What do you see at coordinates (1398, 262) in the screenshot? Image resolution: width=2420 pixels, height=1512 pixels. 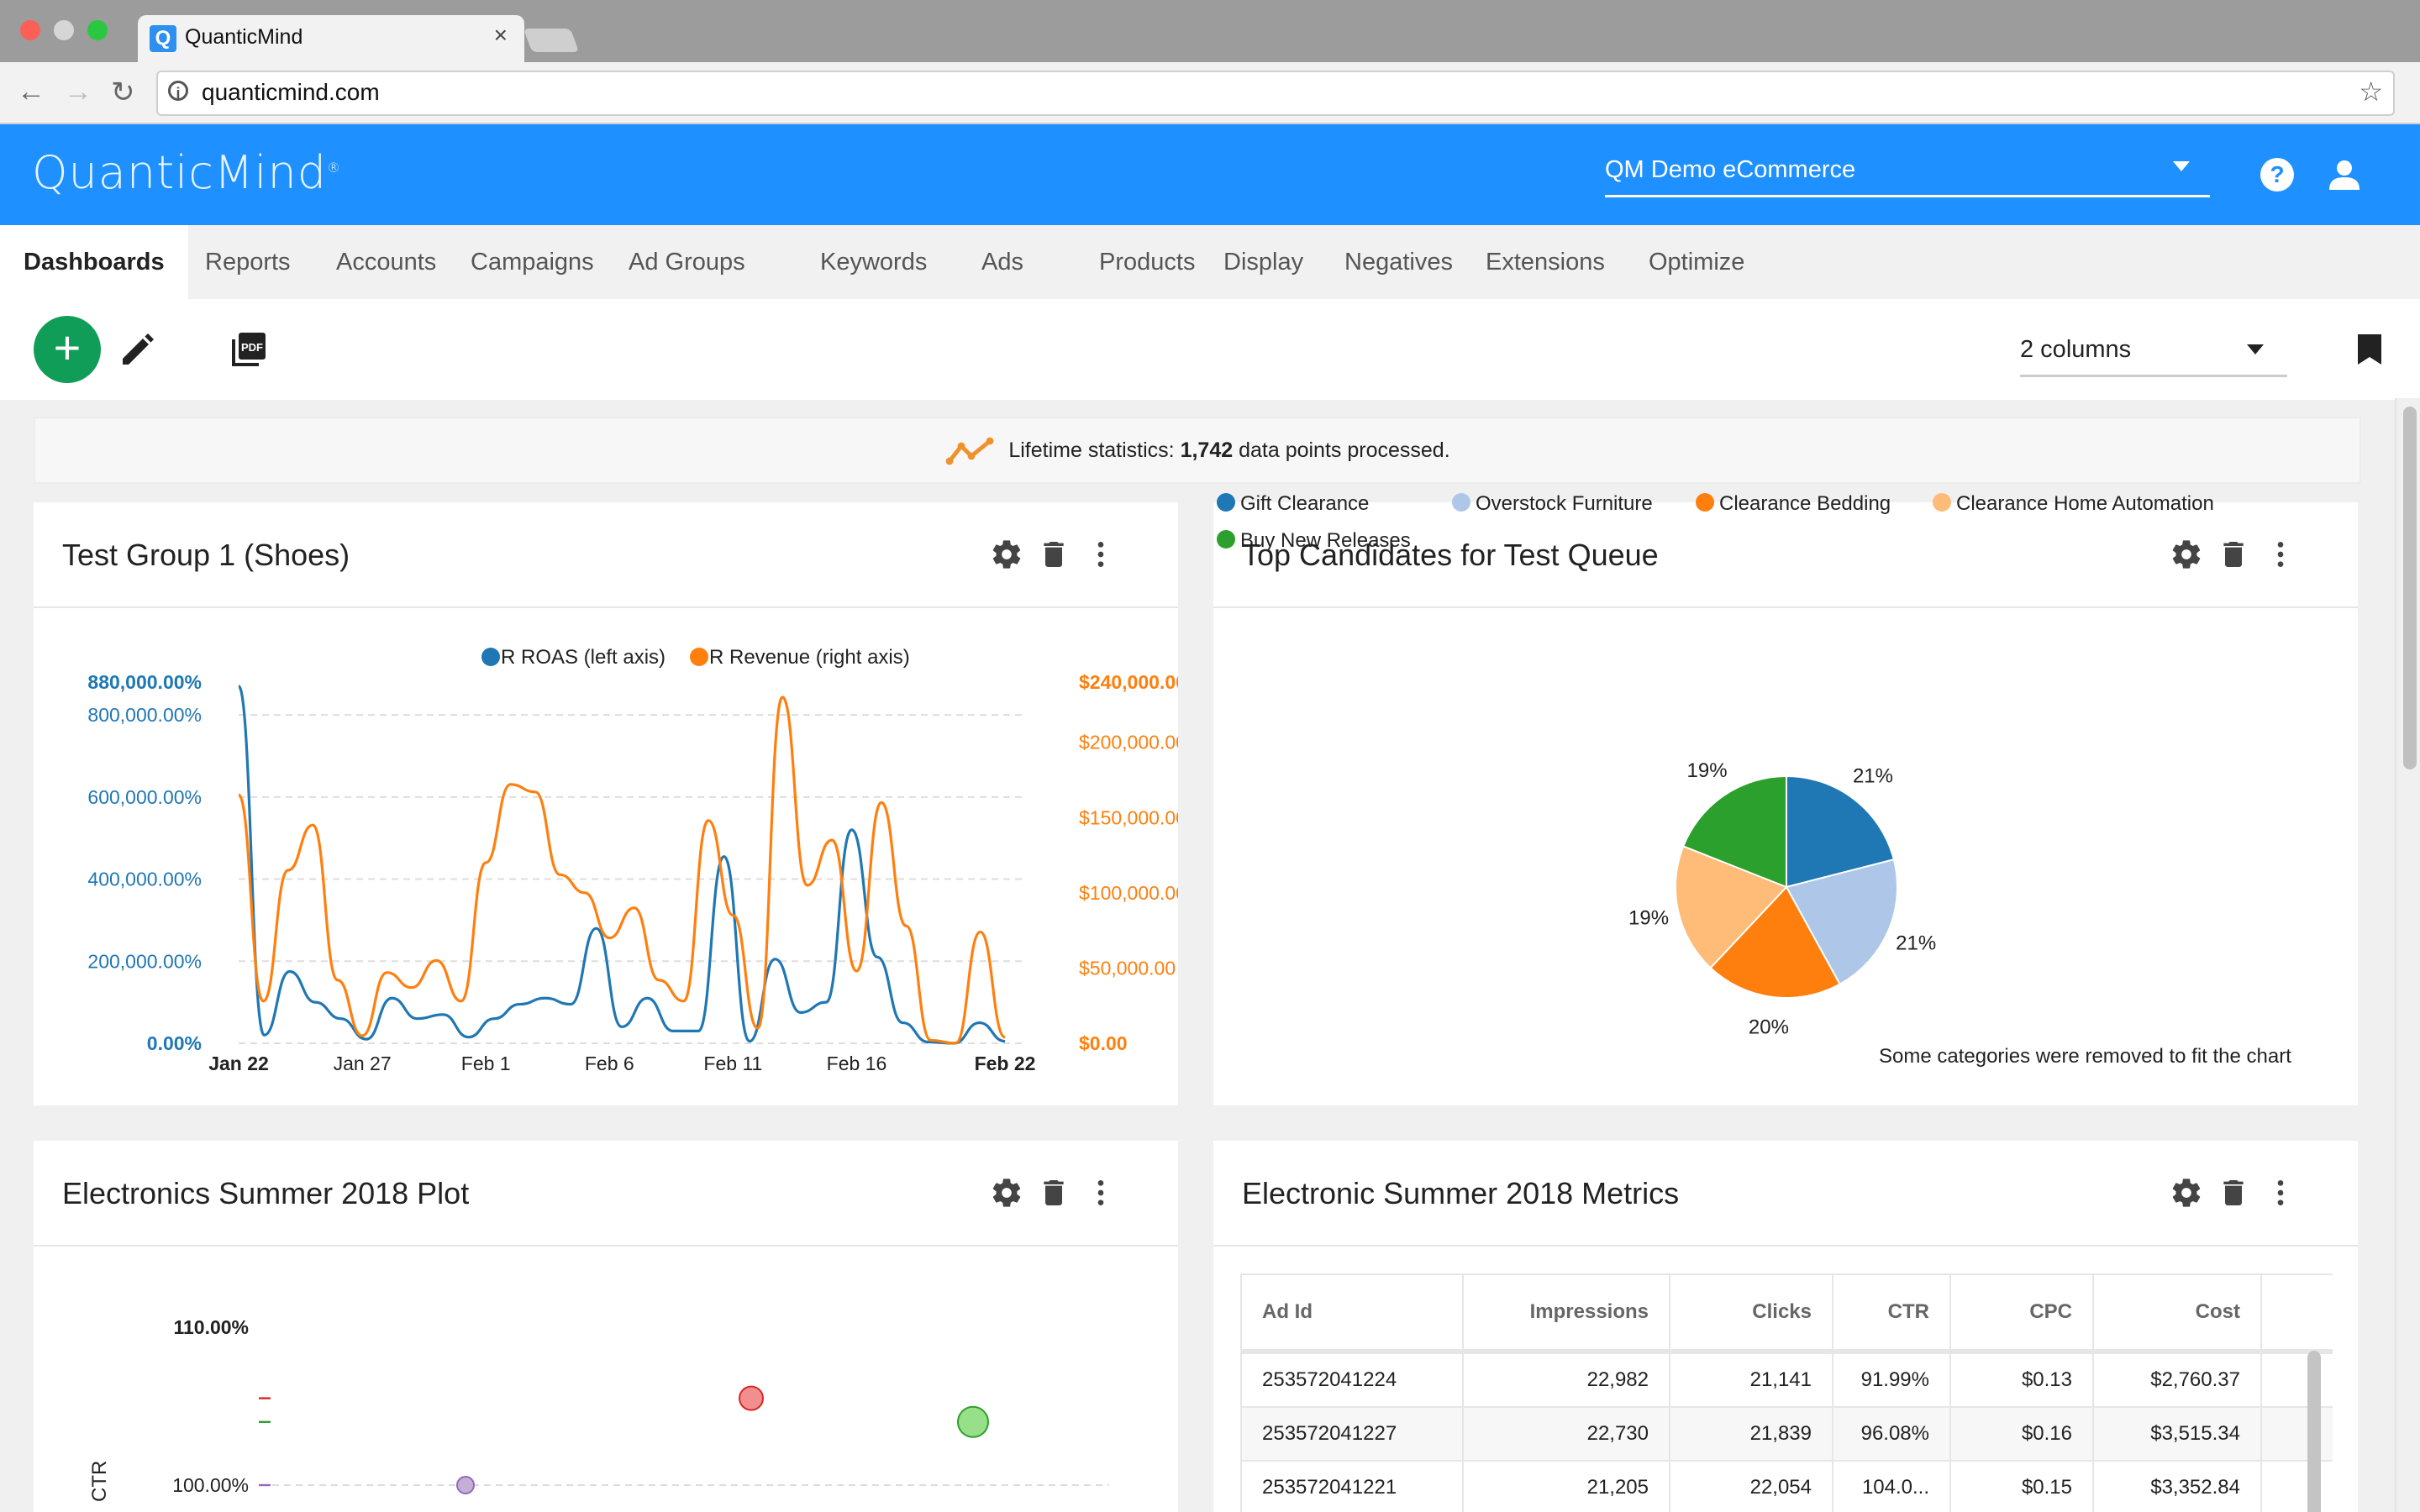 I see `nav-item-negatives: Negatives` at bounding box center [1398, 262].